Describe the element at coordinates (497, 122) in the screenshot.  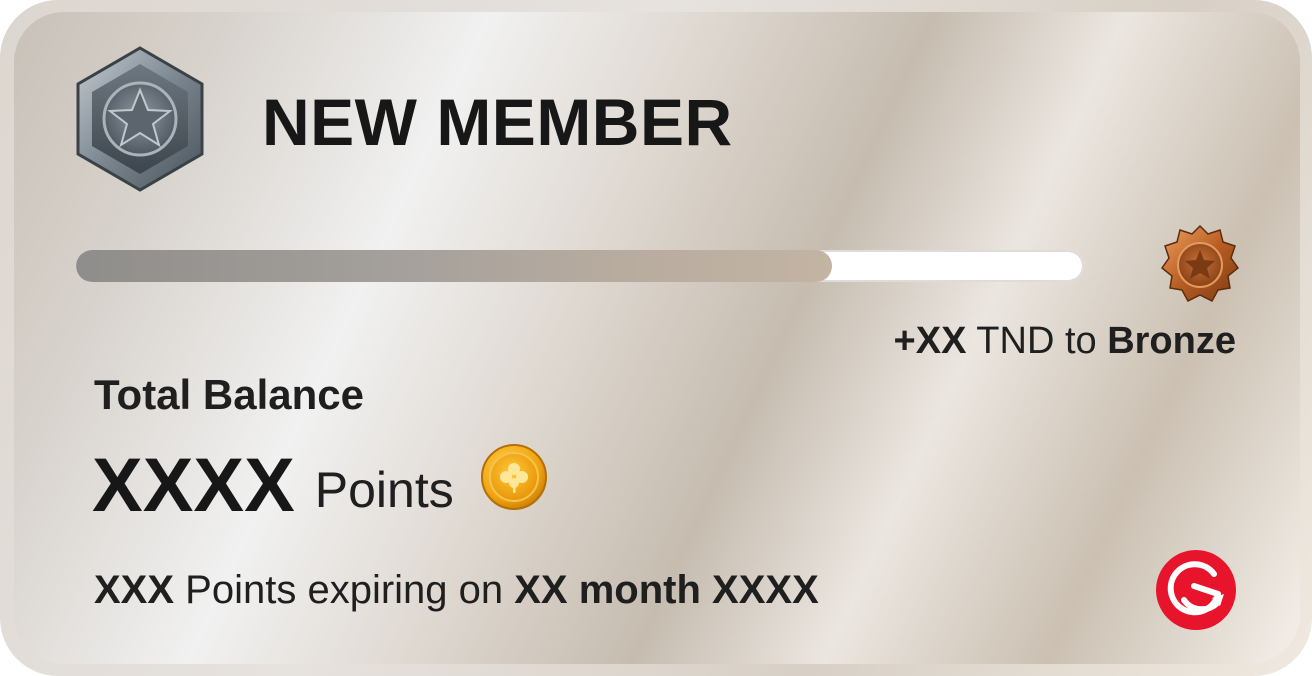
I see `tier-title: NEW MEMBER` at that location.